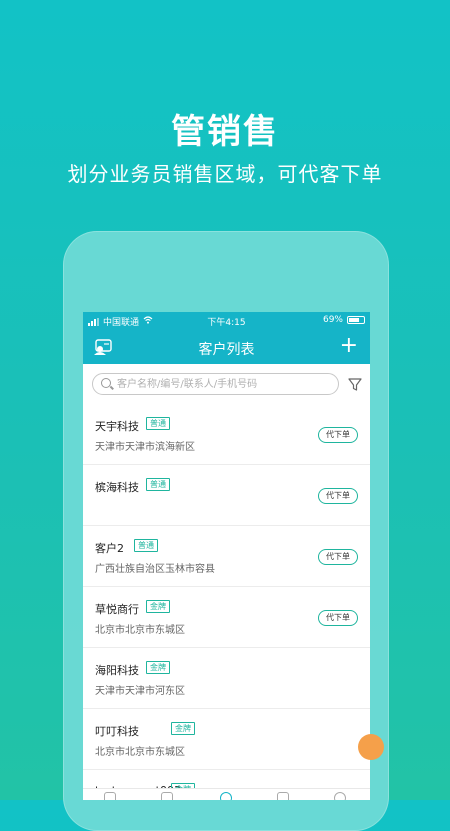 This screenshot has height=831, width=450. I want to click on filter-icon, so click(355, 384).